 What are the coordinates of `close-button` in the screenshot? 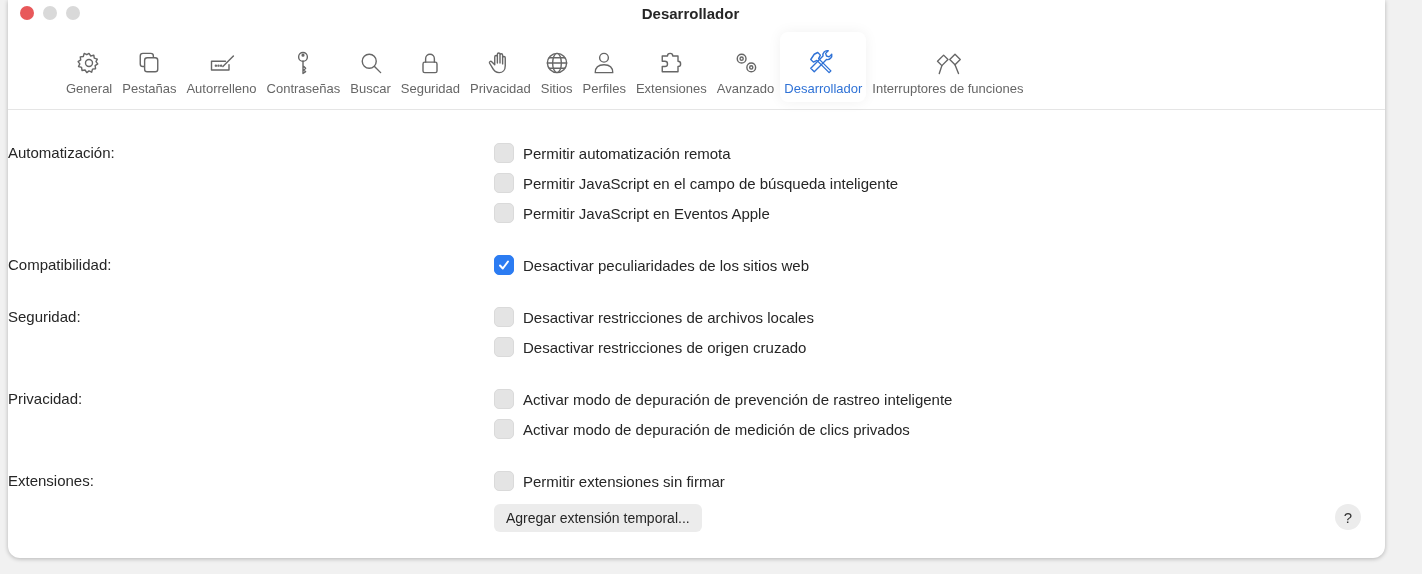 It's located at (27, 13).